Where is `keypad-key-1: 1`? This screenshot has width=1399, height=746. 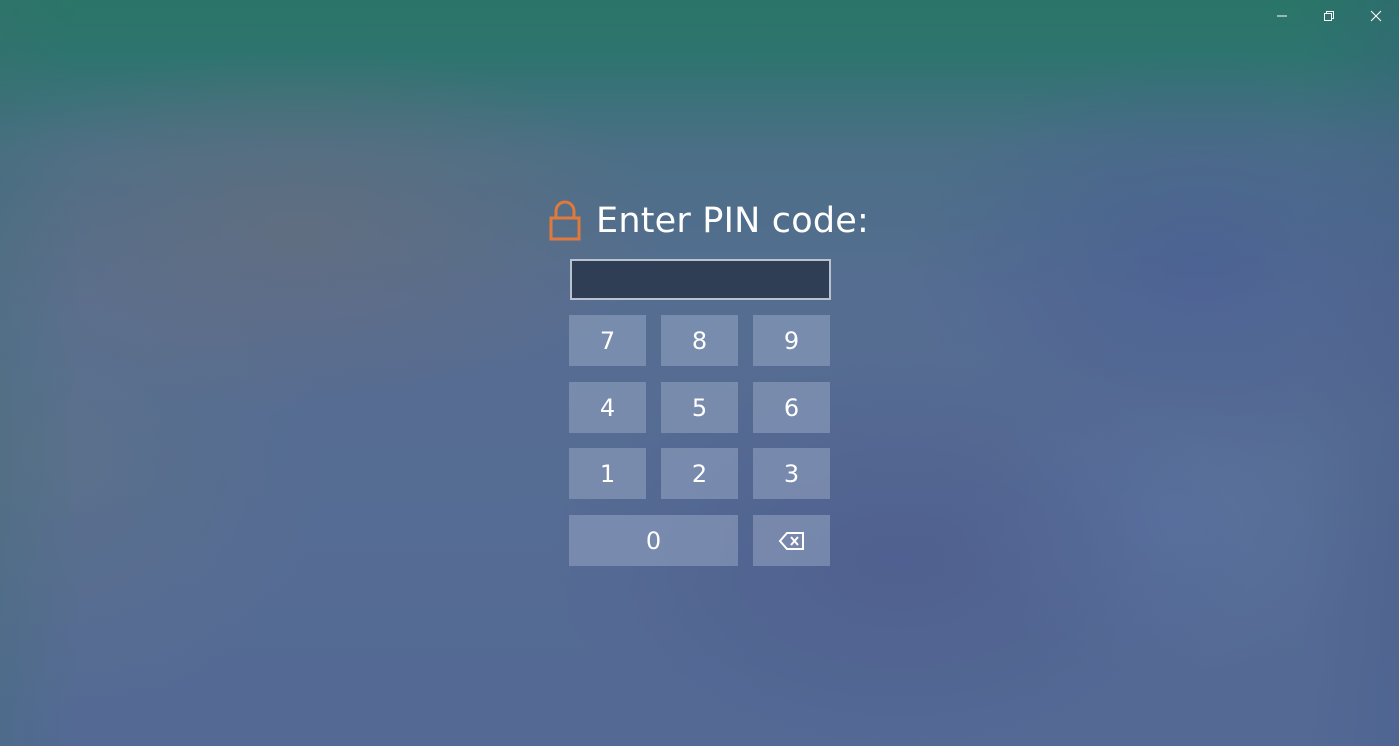
keypad-key-1: 1 is located at coordinates (607, 473).